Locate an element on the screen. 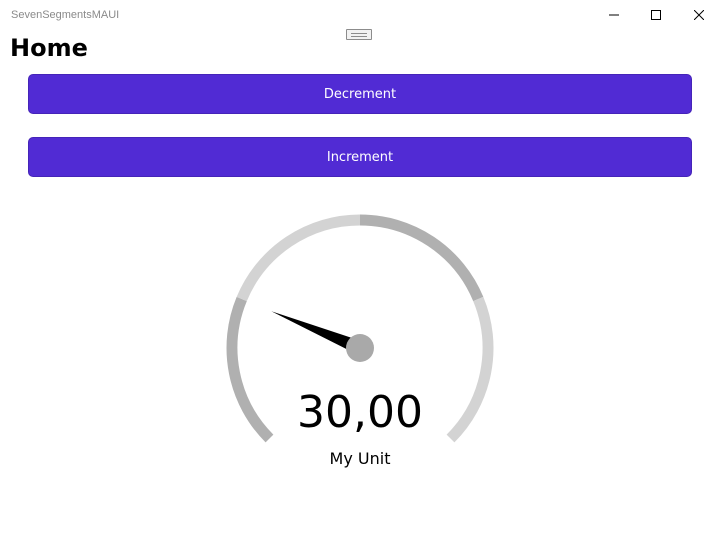  gauge-value: 30,00 is located at coordinates (360, 412).